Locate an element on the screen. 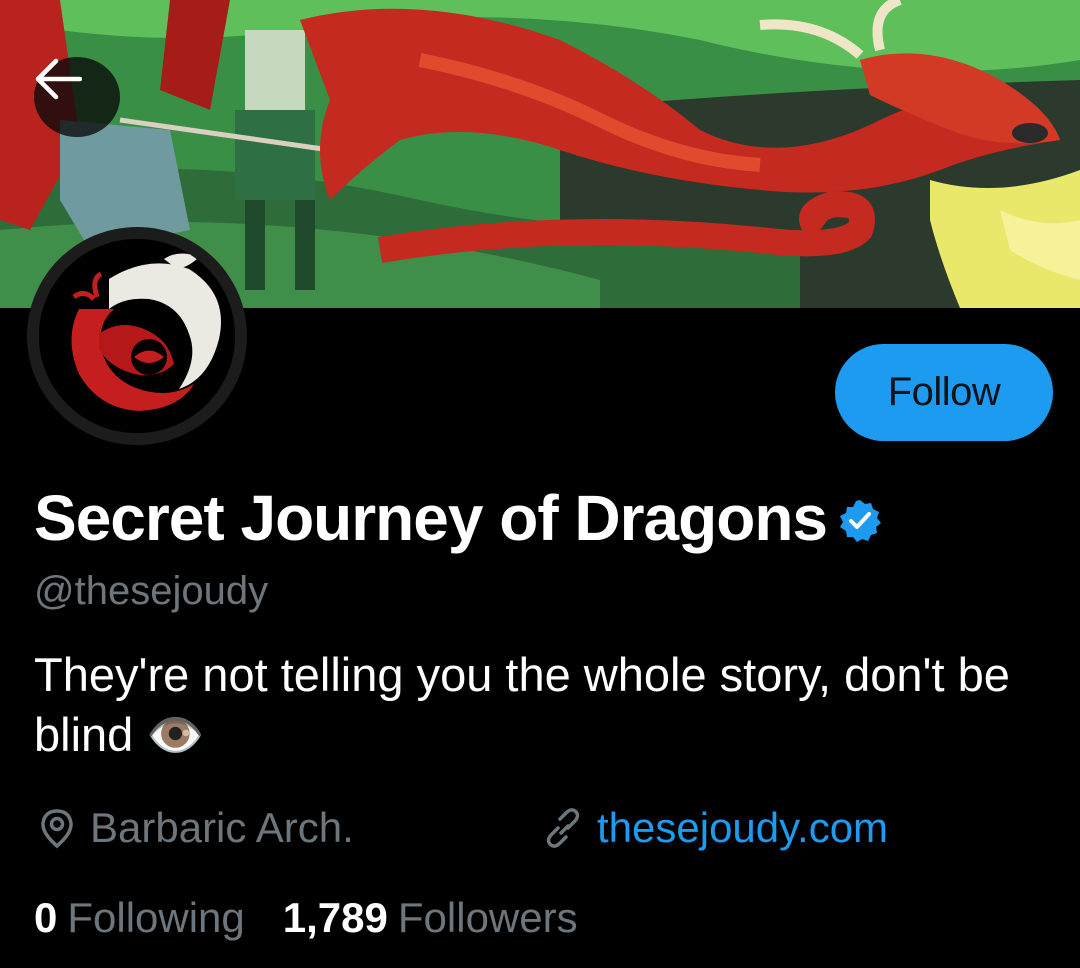 This screenshot has width=1080, height=968. display-name: Secret Journey of Dragons is located at coordinates (431, 518).